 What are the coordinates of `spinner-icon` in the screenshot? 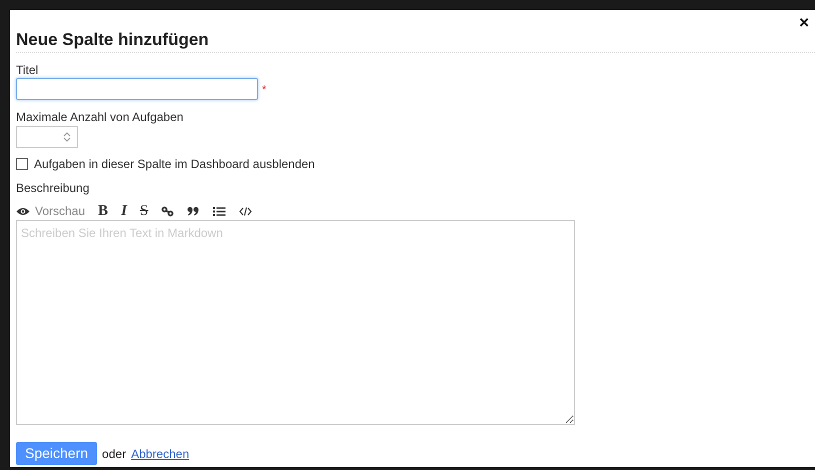 It's located at (67, 137).